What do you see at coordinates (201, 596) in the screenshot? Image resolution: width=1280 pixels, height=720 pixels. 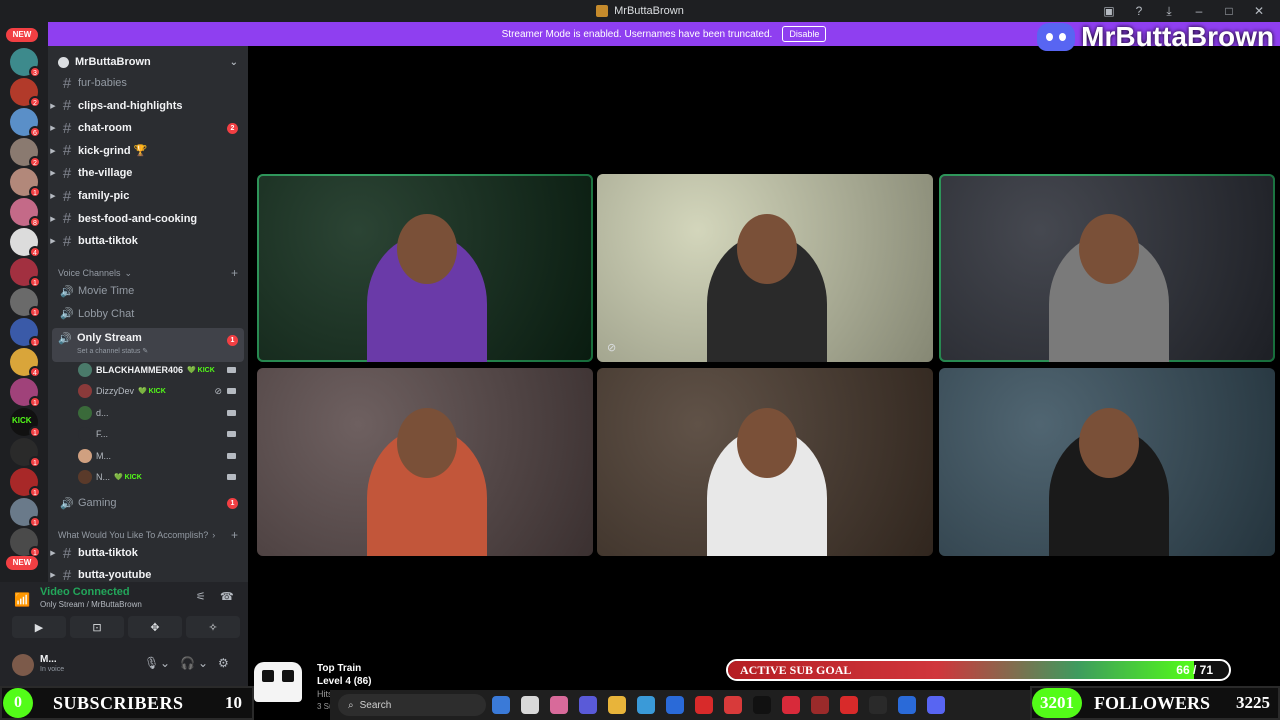 I see `noise-suppression-icon: ⚟` at bounding box center [201, 596].